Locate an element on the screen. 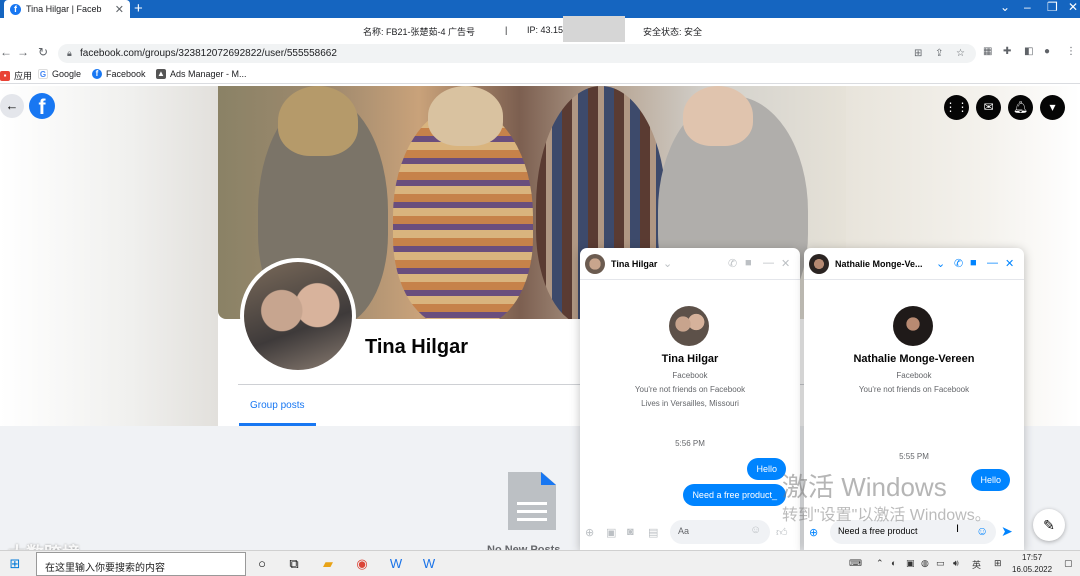  chat-title: Tina Hilgar is located at coordinates (634, 264).